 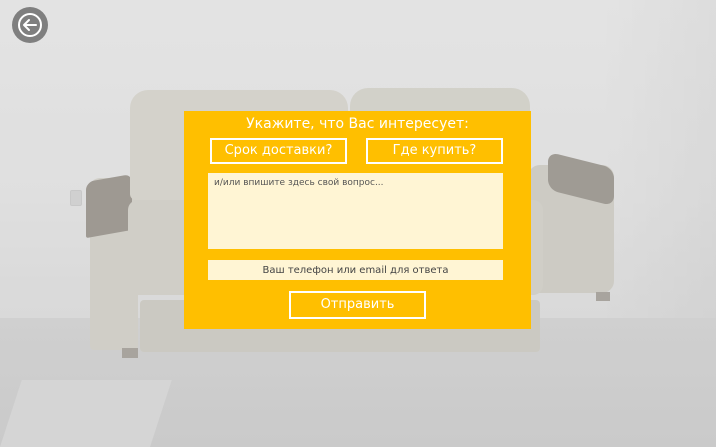 I want to click on question-textarea, so click(x=355, y=211).